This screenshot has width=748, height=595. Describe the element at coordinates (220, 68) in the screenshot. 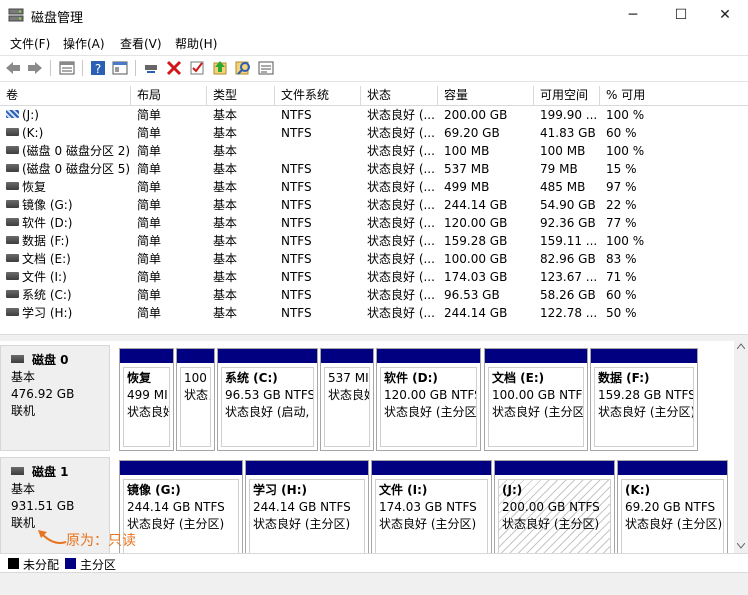

I see `up-icon` at that location.